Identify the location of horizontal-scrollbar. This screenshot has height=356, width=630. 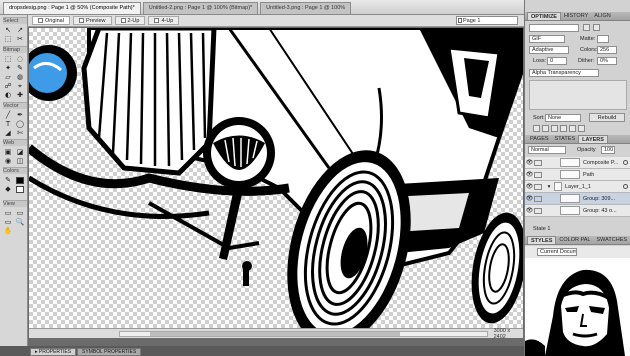
(303, 333).